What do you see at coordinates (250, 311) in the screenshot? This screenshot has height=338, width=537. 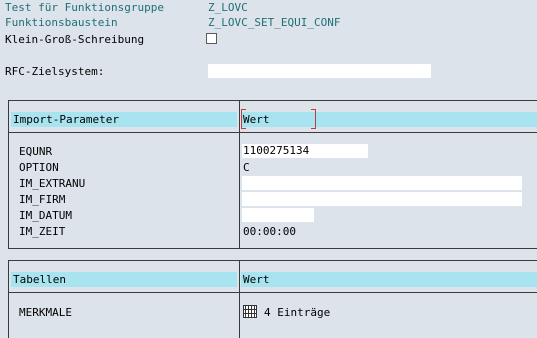 I see `table-icon` at bounding box center [250, 311].